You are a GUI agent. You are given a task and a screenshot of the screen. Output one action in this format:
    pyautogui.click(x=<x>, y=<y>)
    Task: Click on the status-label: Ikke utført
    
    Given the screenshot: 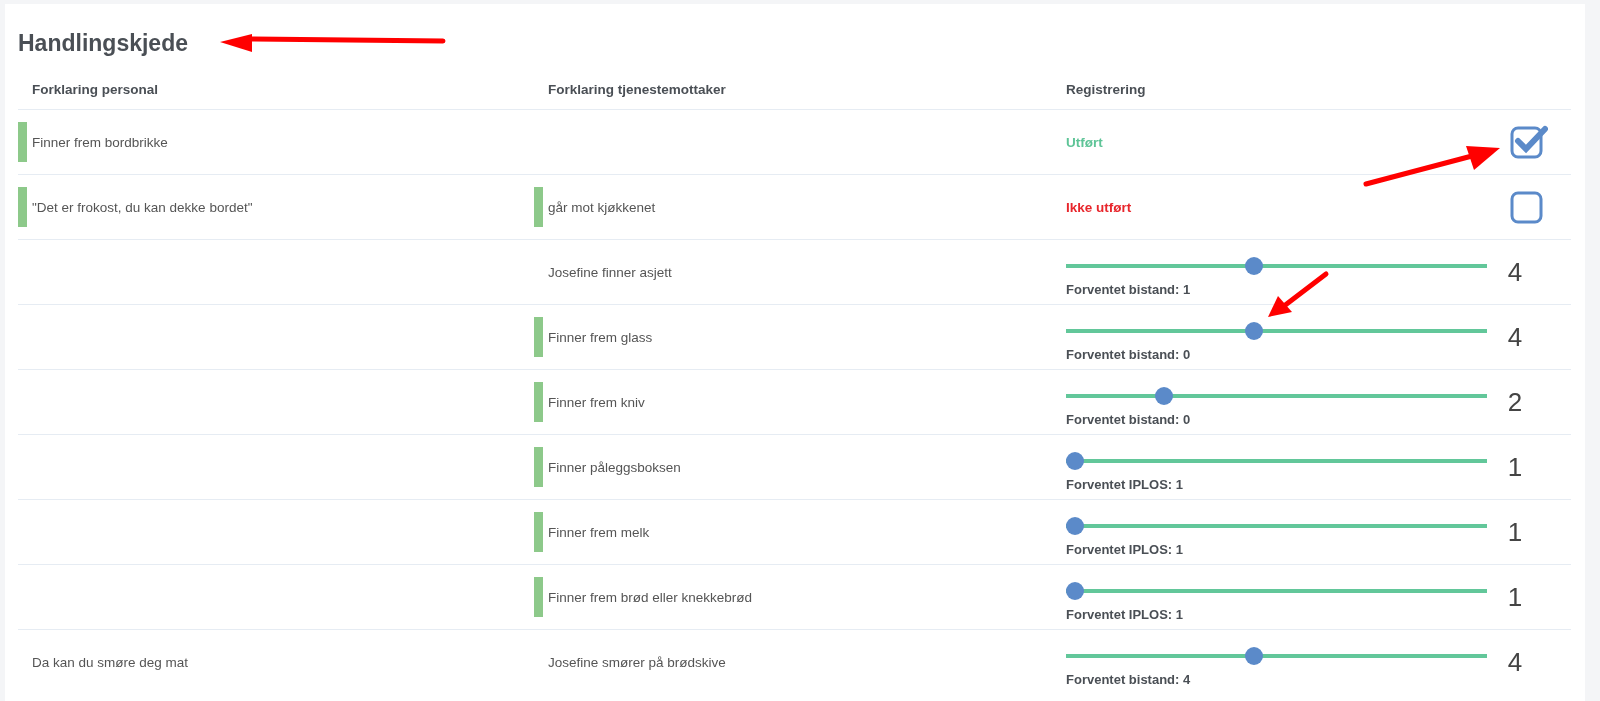 What is the action you would take?
    pyautogui.click(x=1099, y=207)
    